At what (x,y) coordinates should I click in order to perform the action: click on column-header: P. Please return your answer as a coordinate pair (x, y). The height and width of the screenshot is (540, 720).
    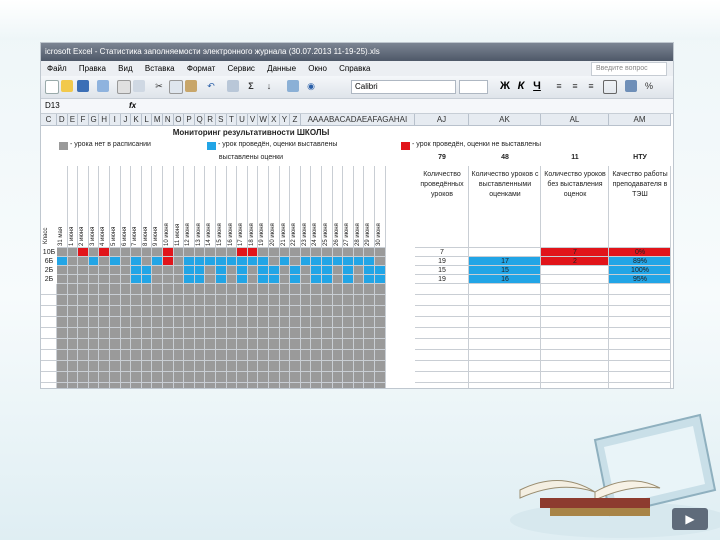
    Looking at the image, I should click on (189, 120).